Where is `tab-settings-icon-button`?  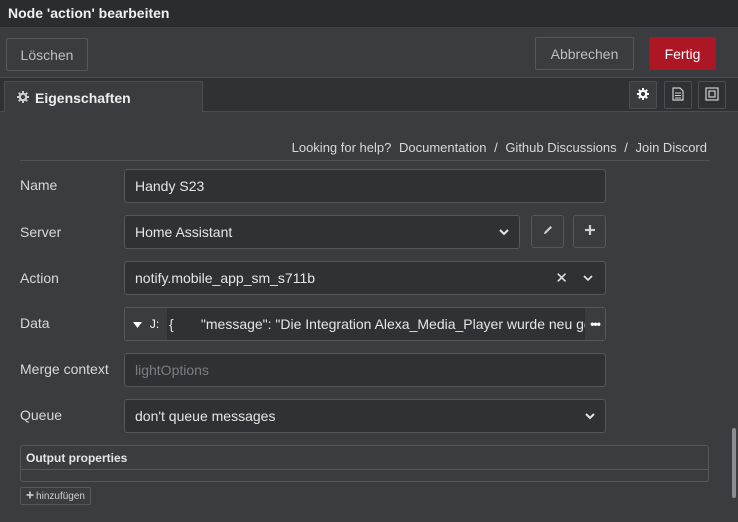 tab-settings-icon-button is located at coordinates (643, 95).